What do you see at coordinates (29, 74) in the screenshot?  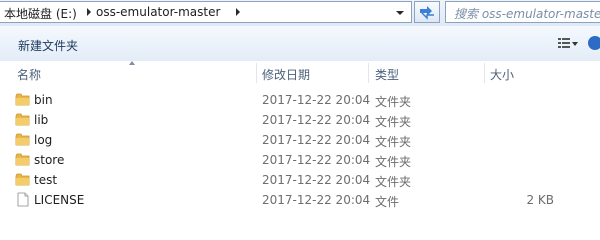 I see `column-header-name: 名称` at bounding box center [29, 74].